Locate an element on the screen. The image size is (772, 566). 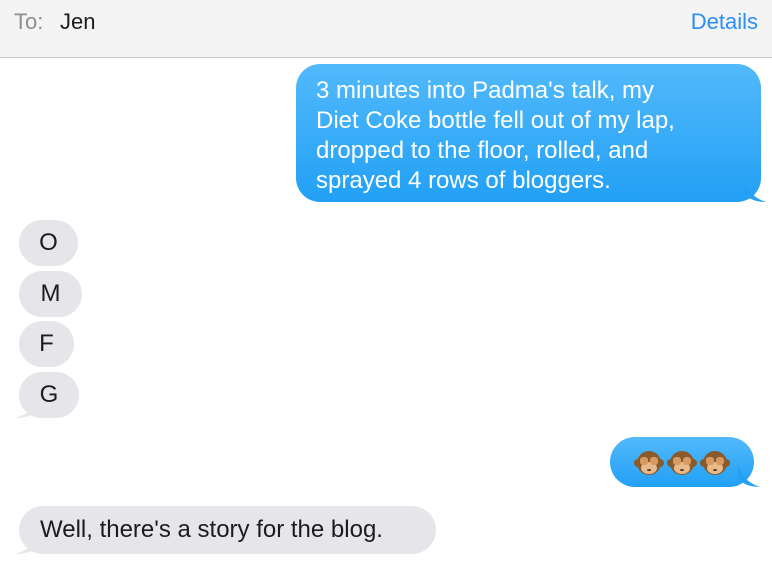
message-text: F is located at coordinates (46, 343).